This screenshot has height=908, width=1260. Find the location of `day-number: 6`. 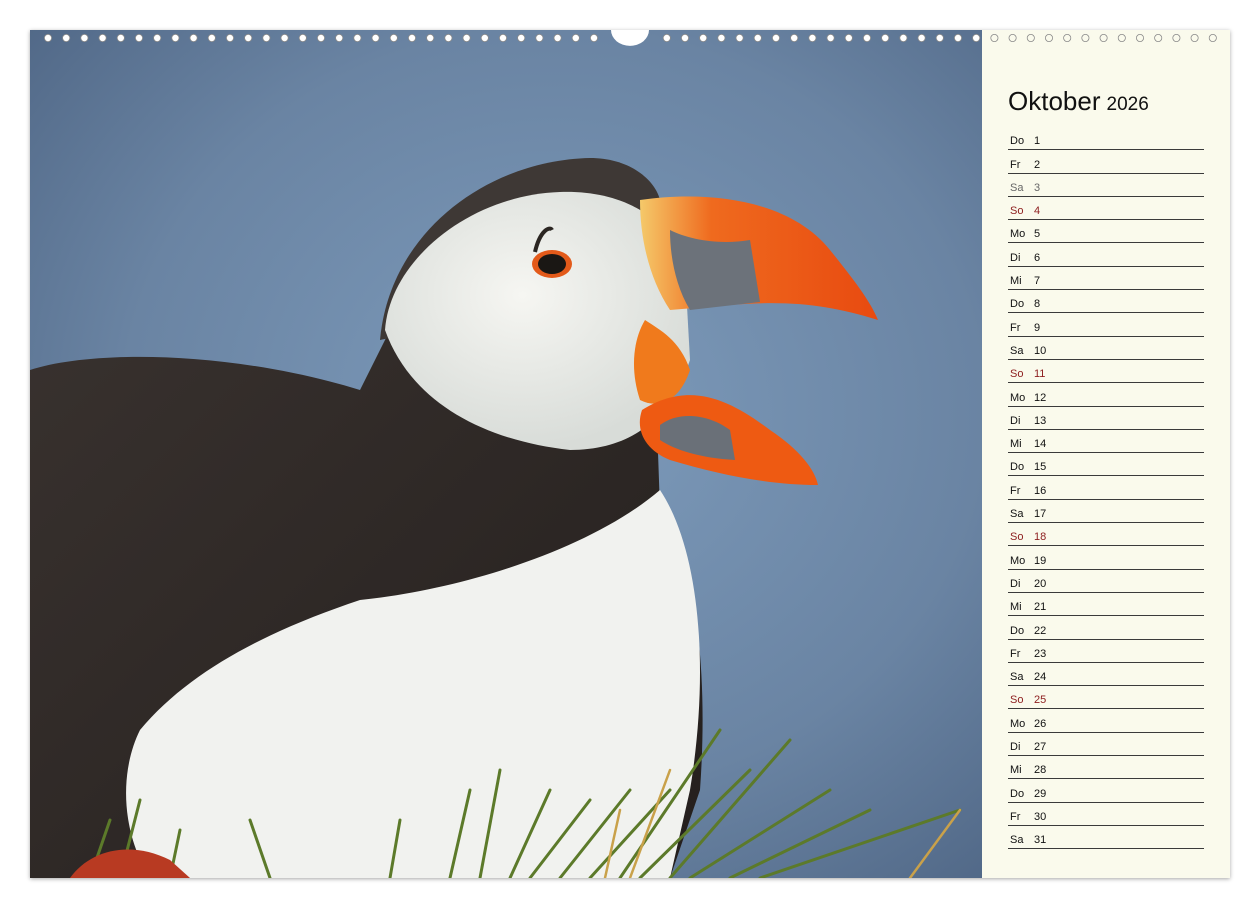

day-number: 6 is located at coordinates (1037, 257).